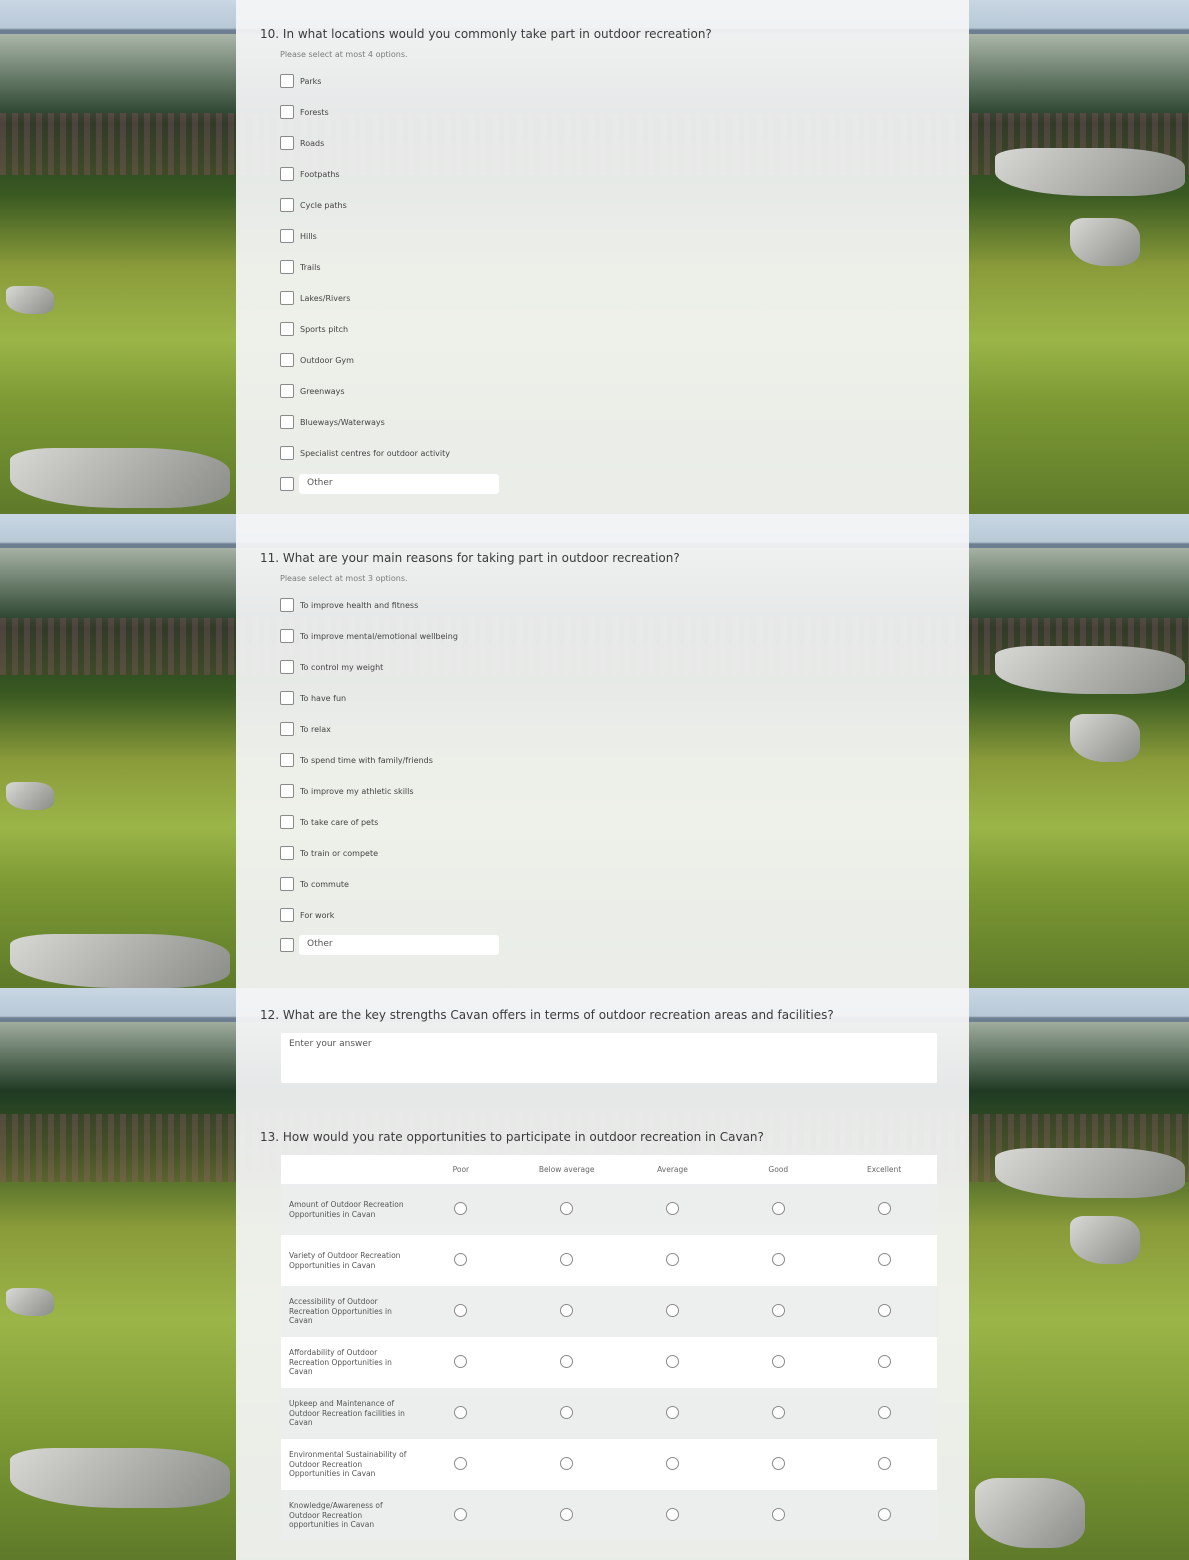  Describe the element at coordinates (329, 822) in the screenshot. I see `option-pets: To take care of pets` at that location.